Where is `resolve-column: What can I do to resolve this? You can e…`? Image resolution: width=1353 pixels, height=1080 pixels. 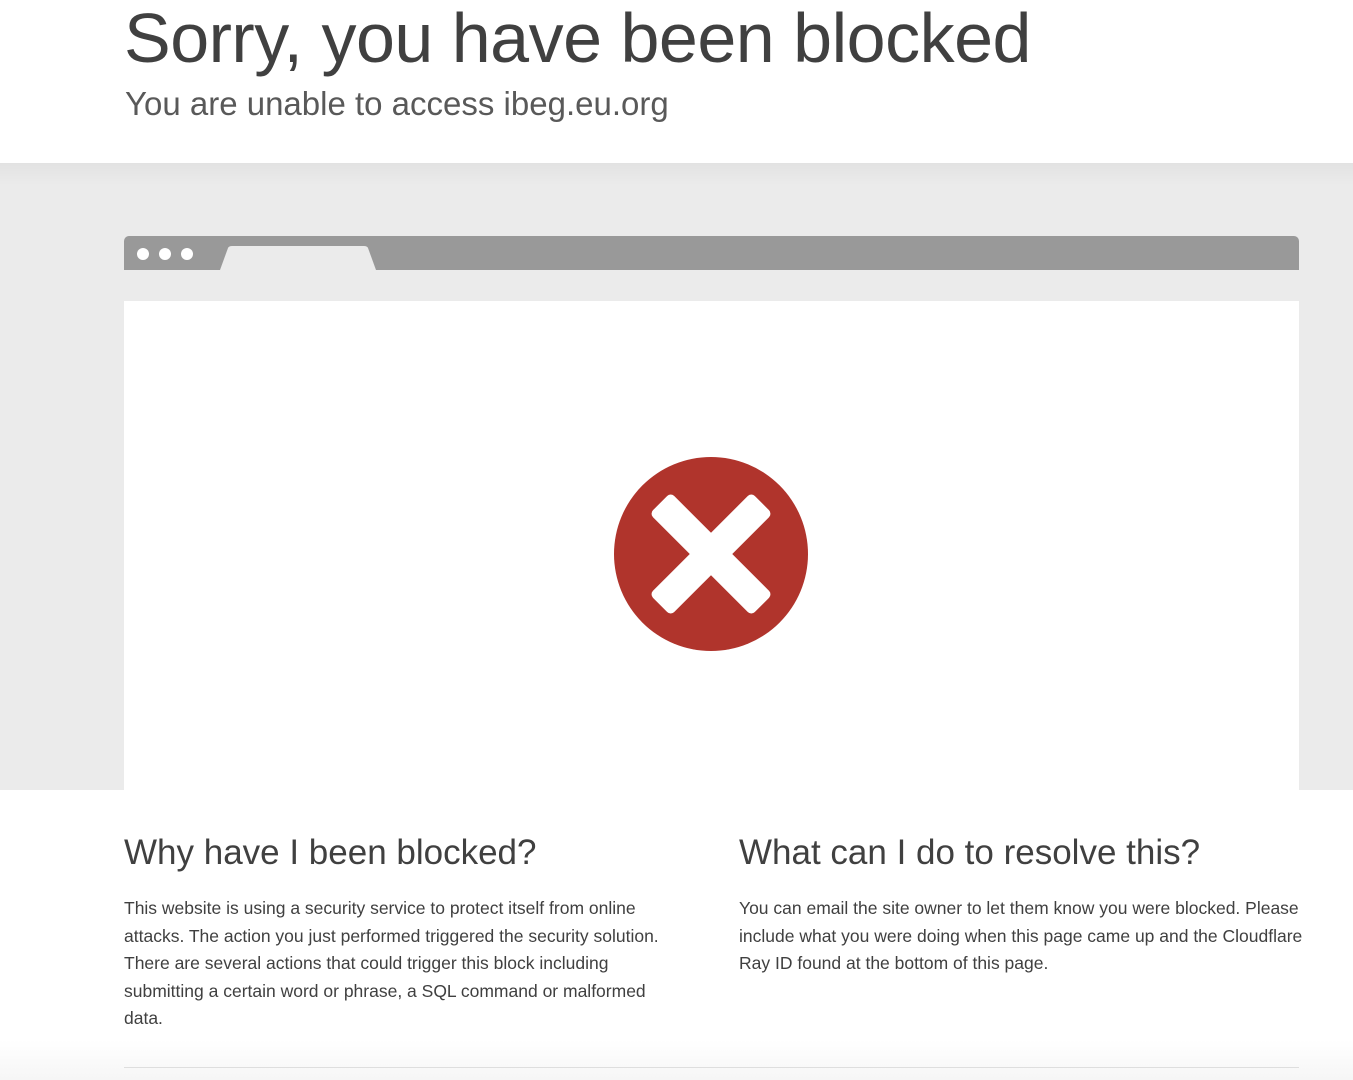
resolve-column: What can I do to resolve this? You can e… is located at coordinates (1021, 904).